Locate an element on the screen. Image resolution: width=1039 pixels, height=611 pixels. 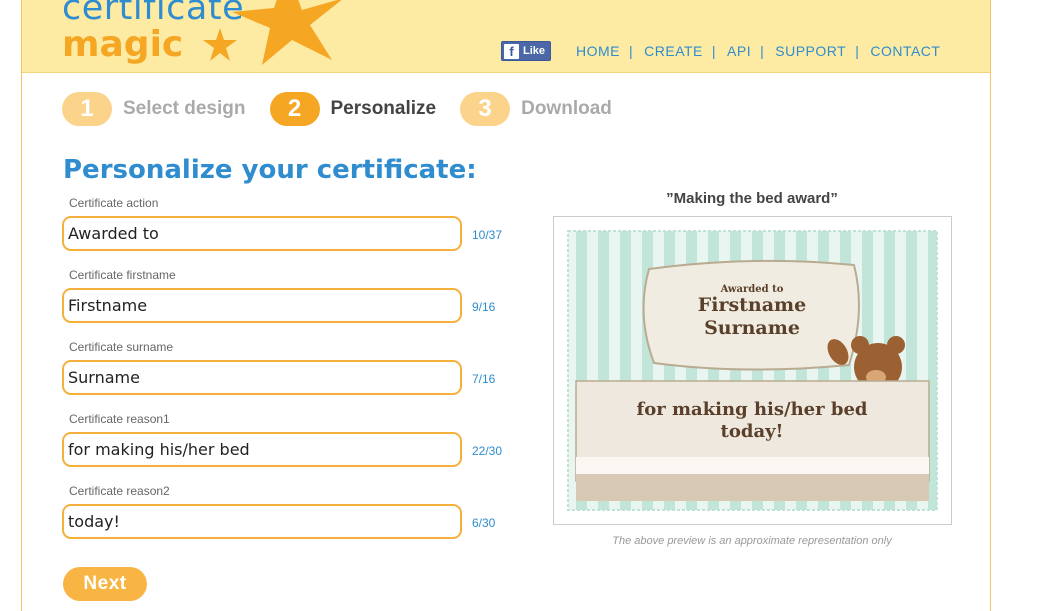
small-star-icon is located at coordinates (220, 44).